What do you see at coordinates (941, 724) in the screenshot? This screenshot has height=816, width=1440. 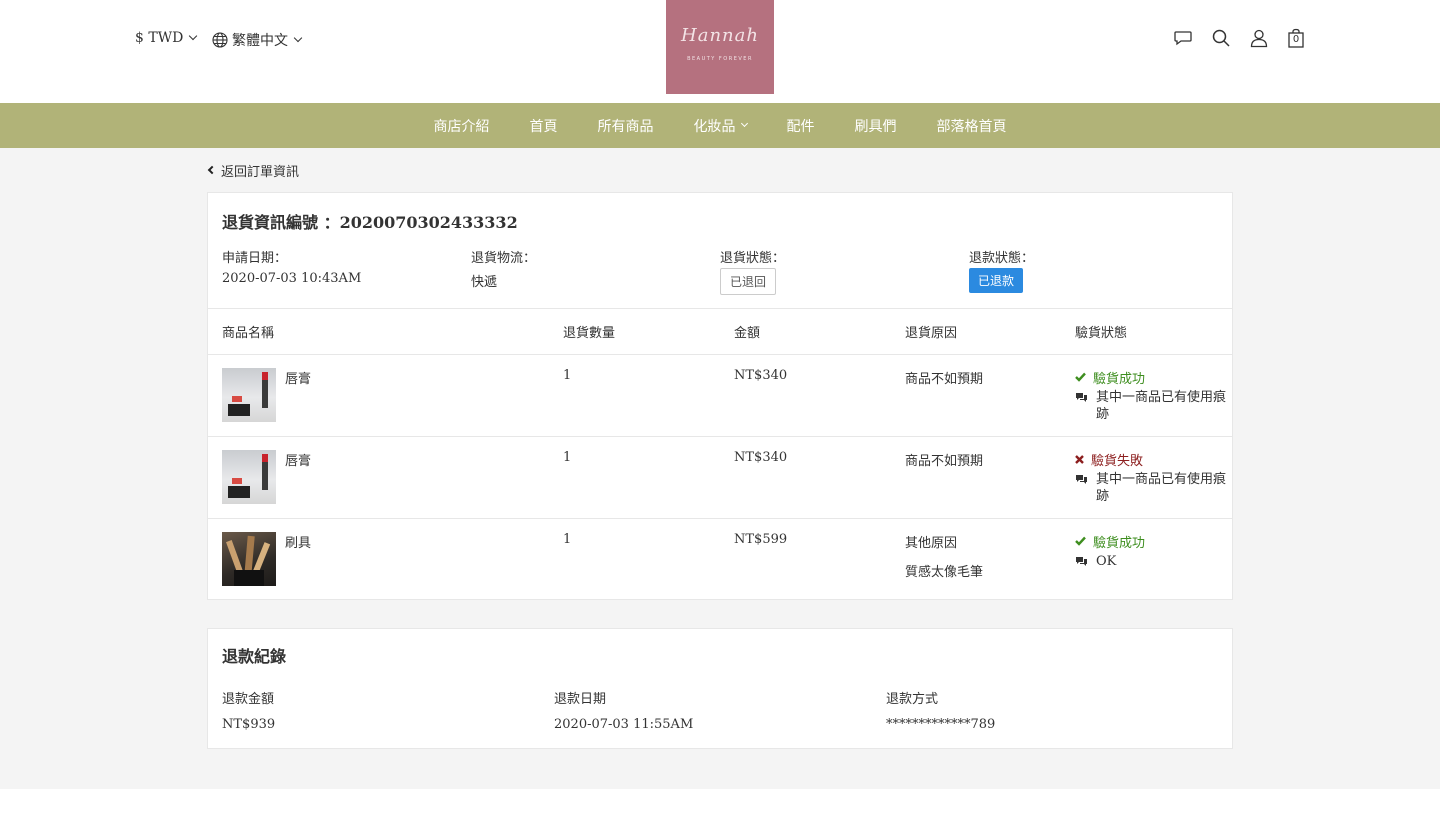 I see `refund-method: *************789` at bounding box center [941, 724].